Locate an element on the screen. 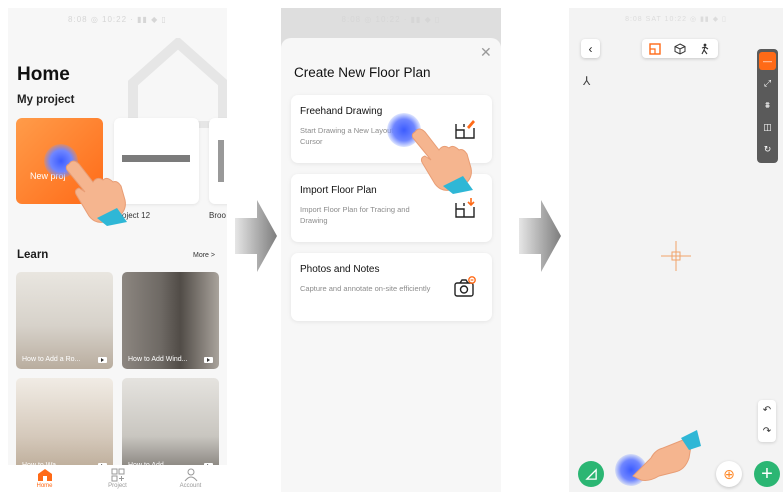 This screenshot has height=492, width=783. 3d-cube-icon is located at coordinates (680, 48).